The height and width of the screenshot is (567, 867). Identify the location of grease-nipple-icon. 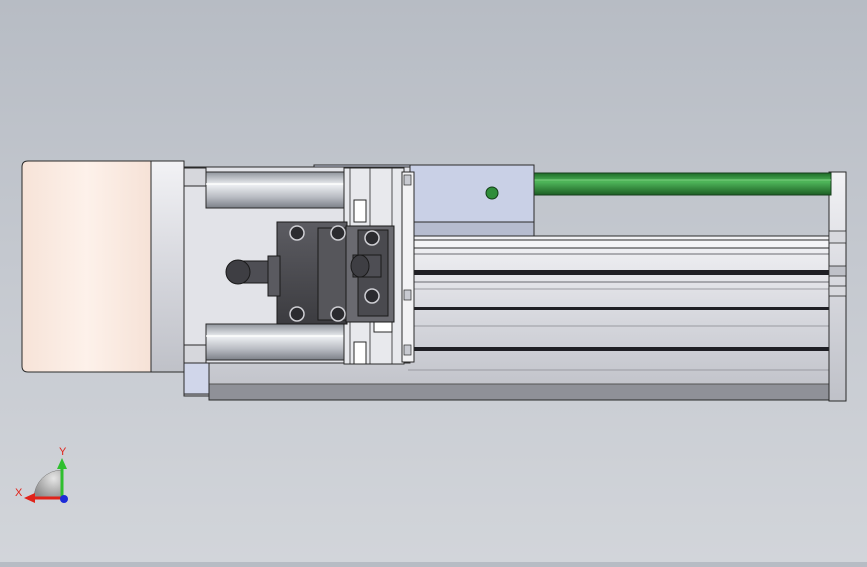
(492, 193).